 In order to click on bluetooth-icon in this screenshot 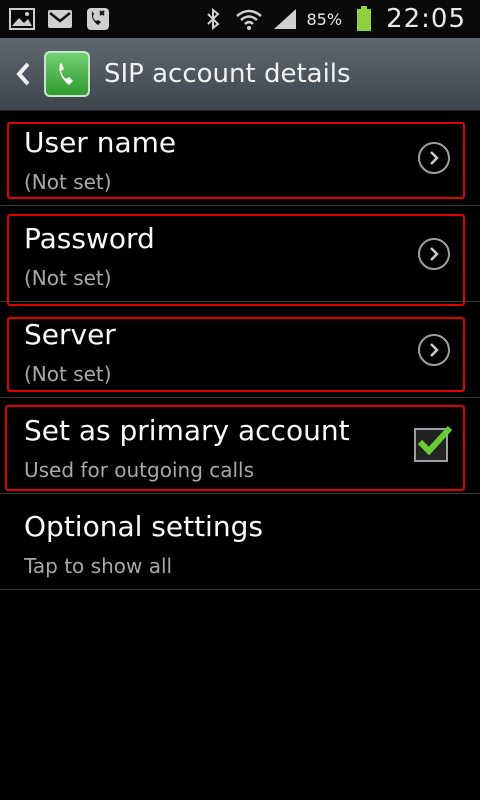, I will do `click(213, 19)`.